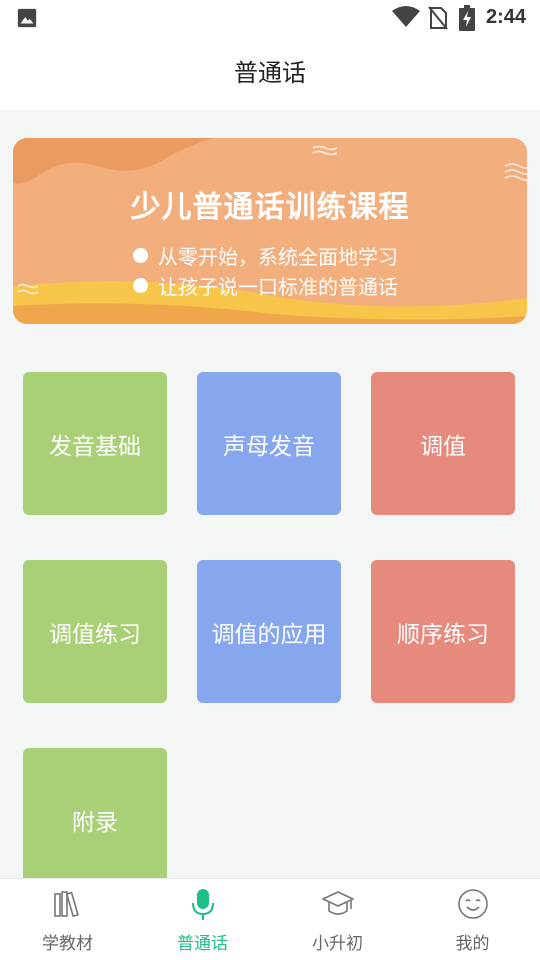  I want to click on banner-line: 从零开始，系统全面地学习, so click(265, 255).